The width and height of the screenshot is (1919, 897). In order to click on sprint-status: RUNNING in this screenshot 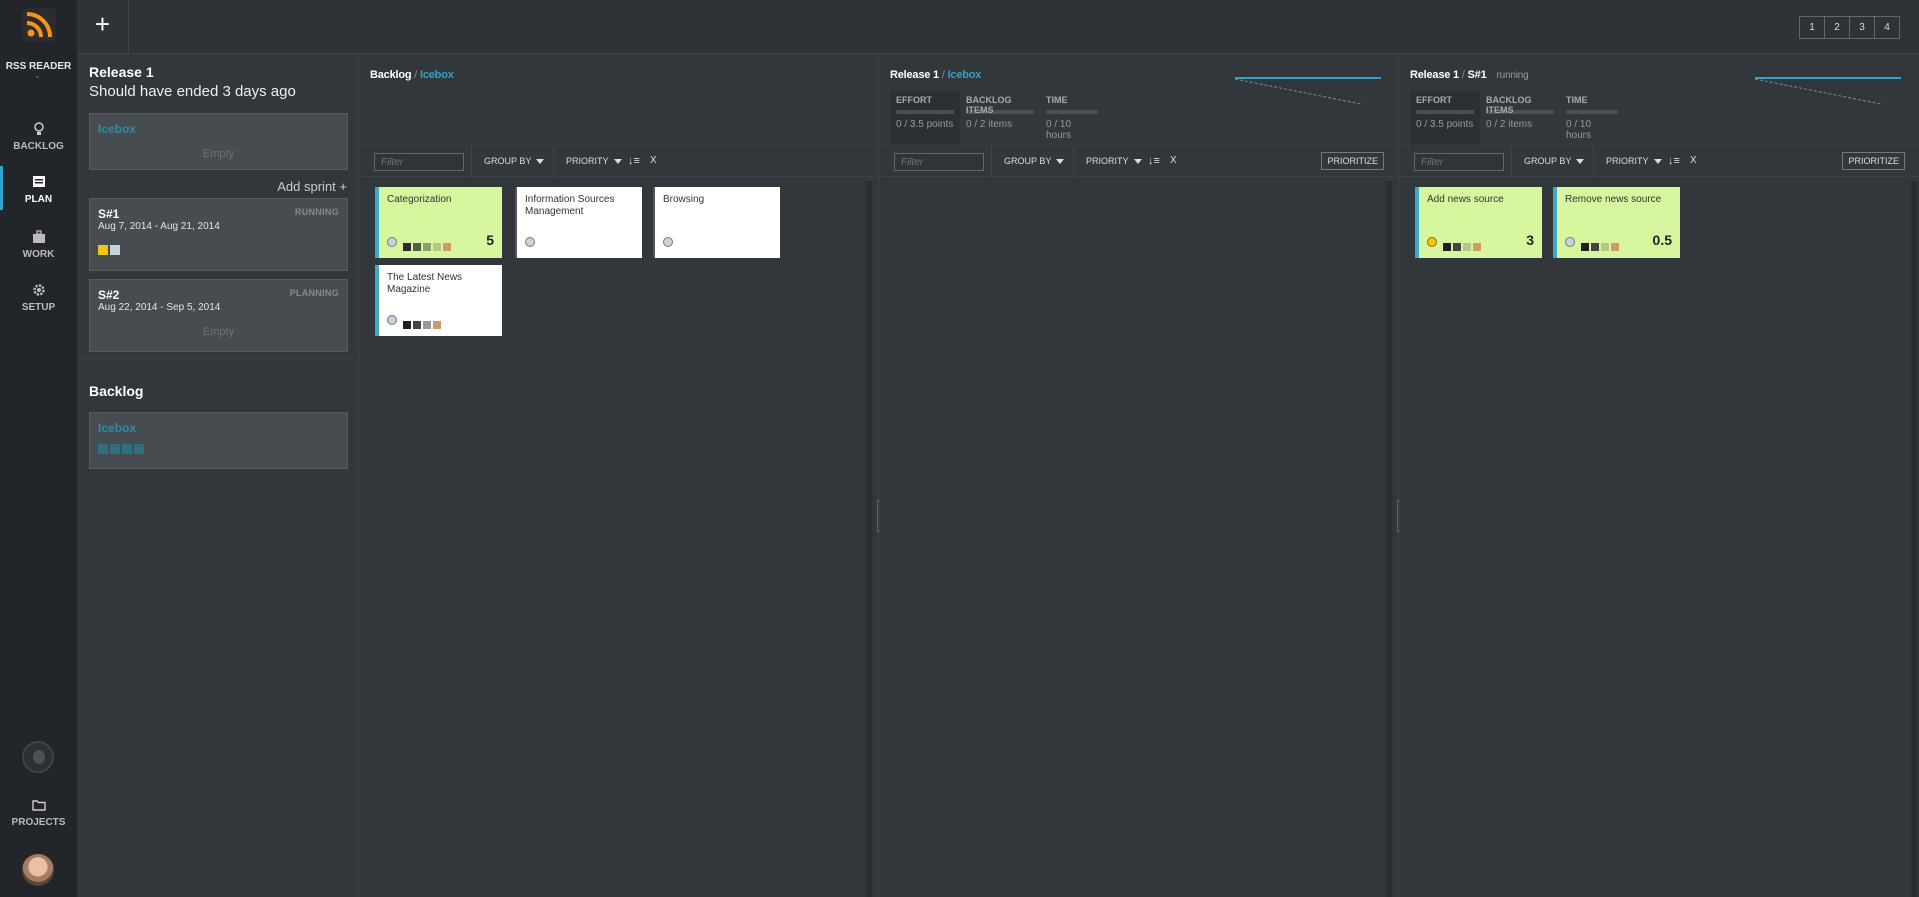, I will do `click(316, 212)`.